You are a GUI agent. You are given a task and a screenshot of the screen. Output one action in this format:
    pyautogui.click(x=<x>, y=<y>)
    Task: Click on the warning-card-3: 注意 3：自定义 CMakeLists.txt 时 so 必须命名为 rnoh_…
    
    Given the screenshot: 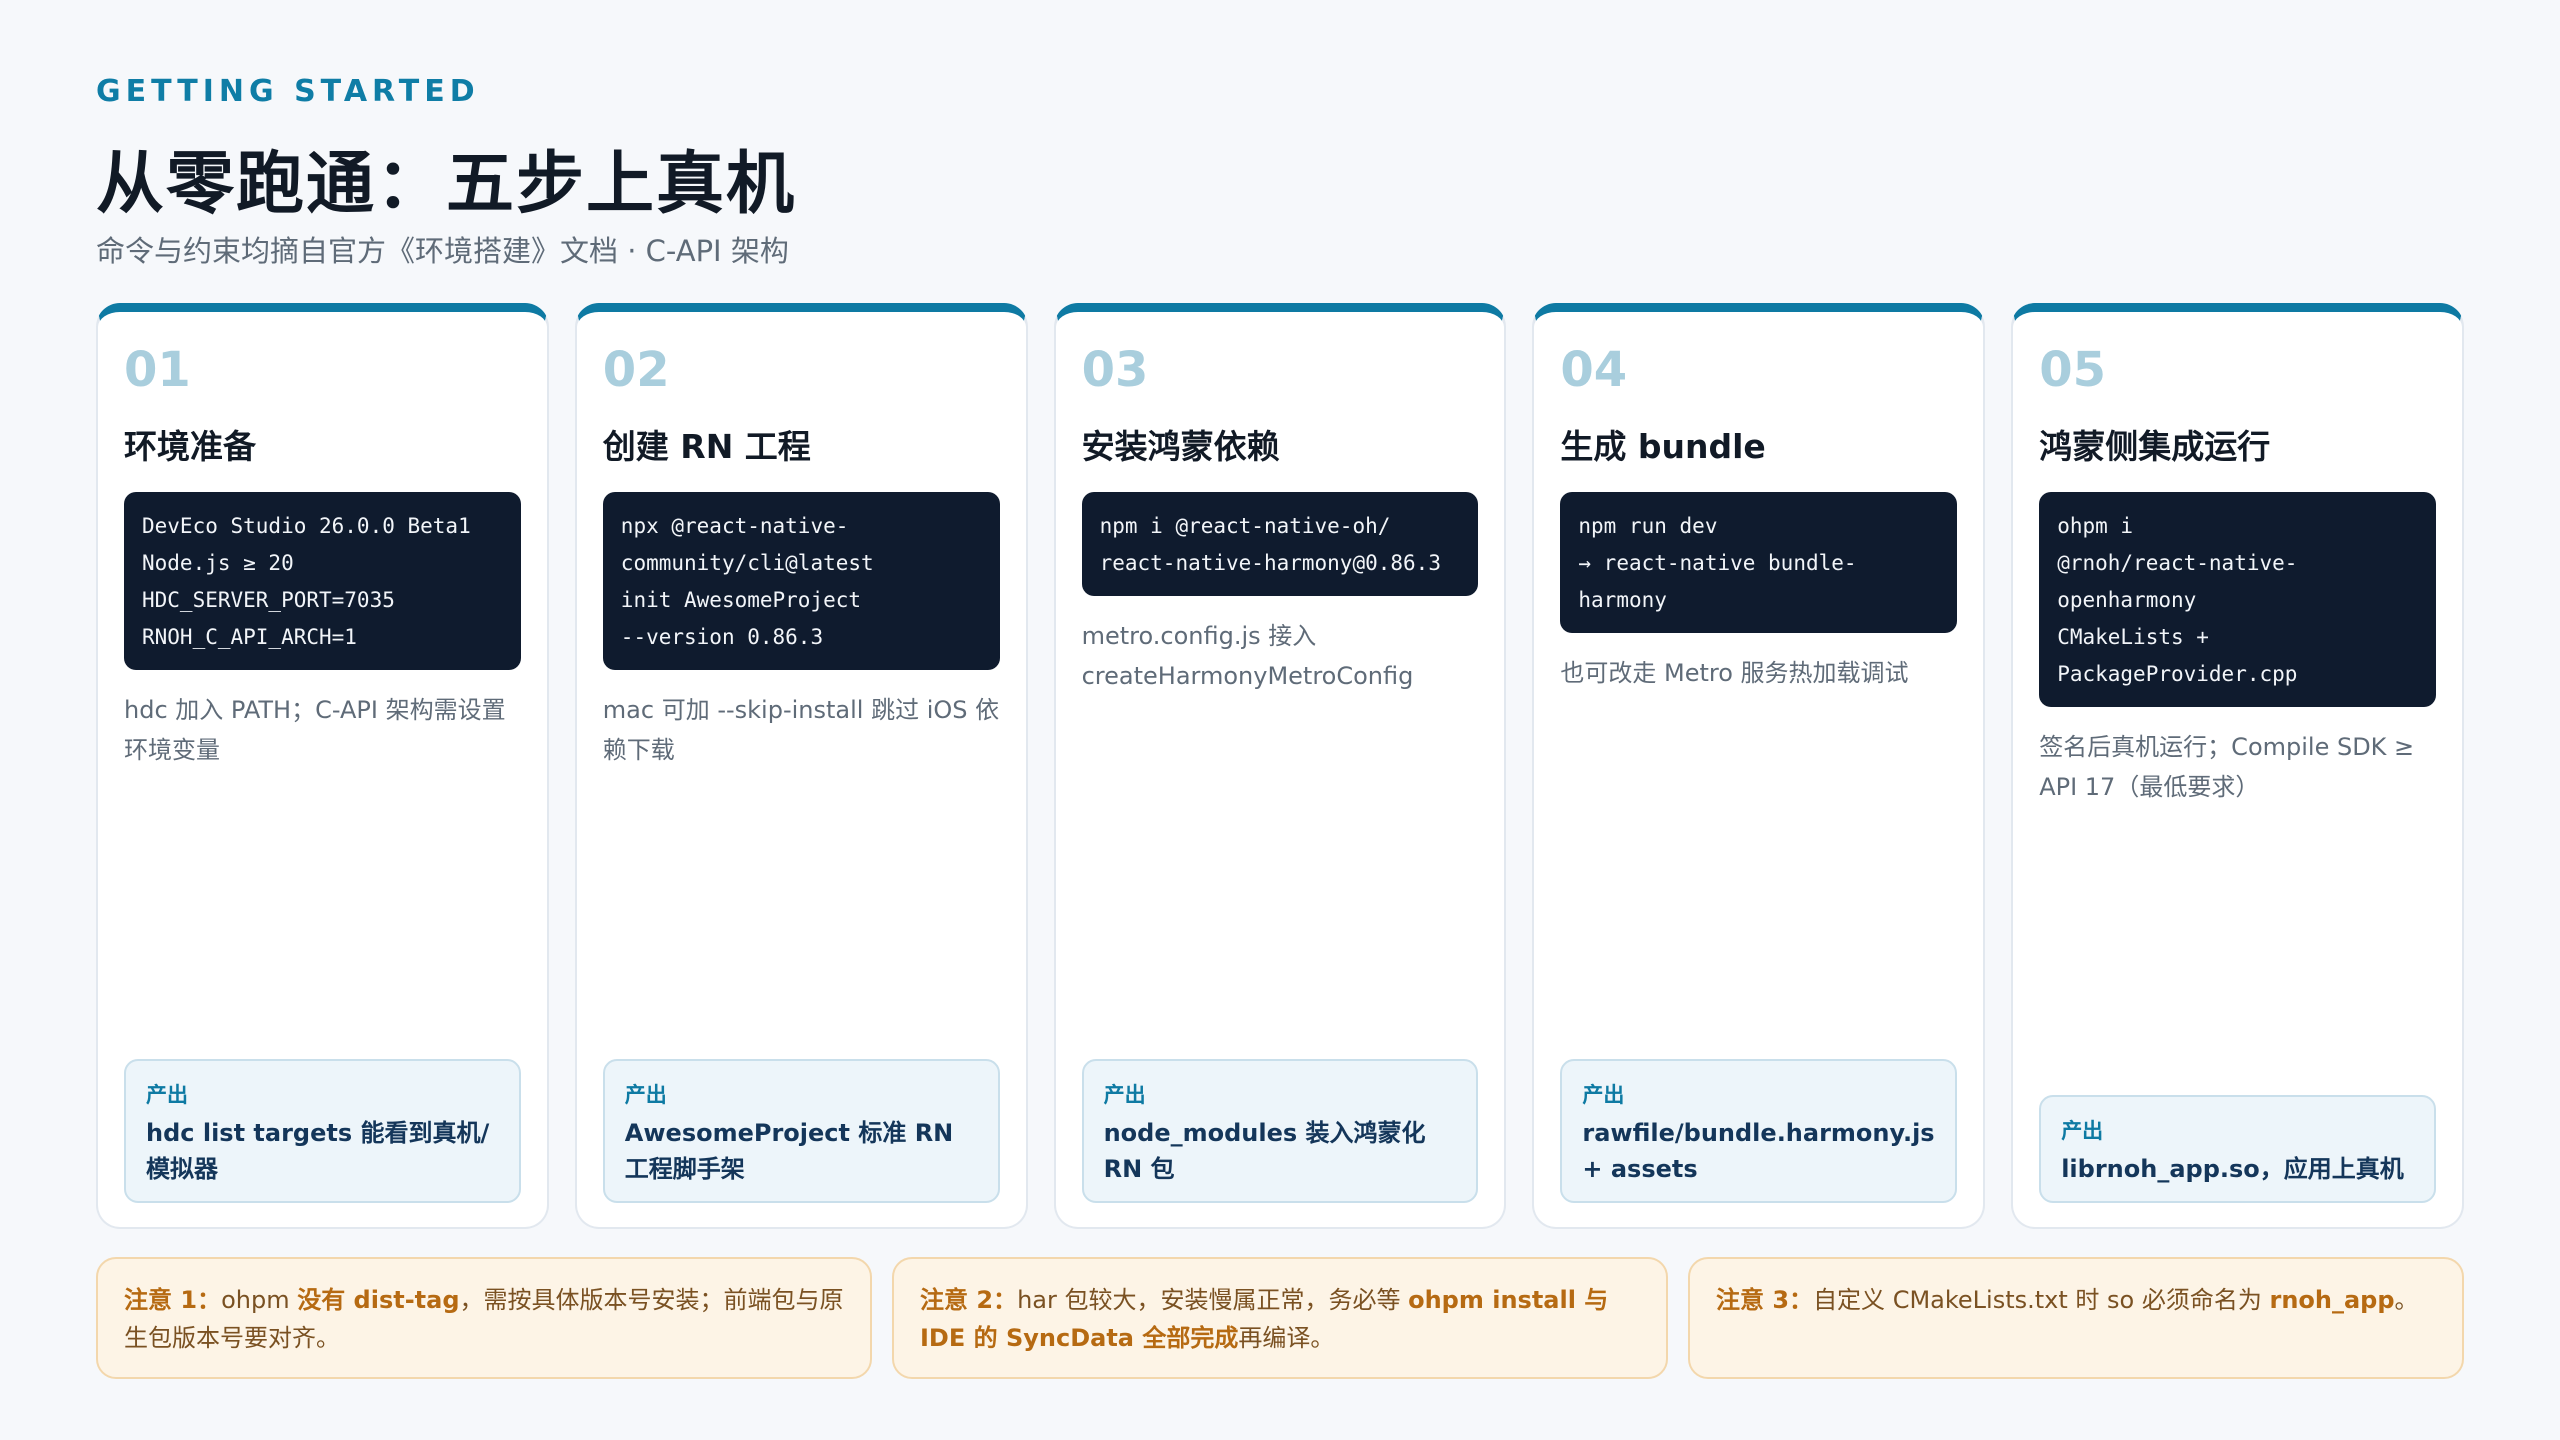 What is the action you would take?
    pyautogui.click(x=2076, y=1318)
    